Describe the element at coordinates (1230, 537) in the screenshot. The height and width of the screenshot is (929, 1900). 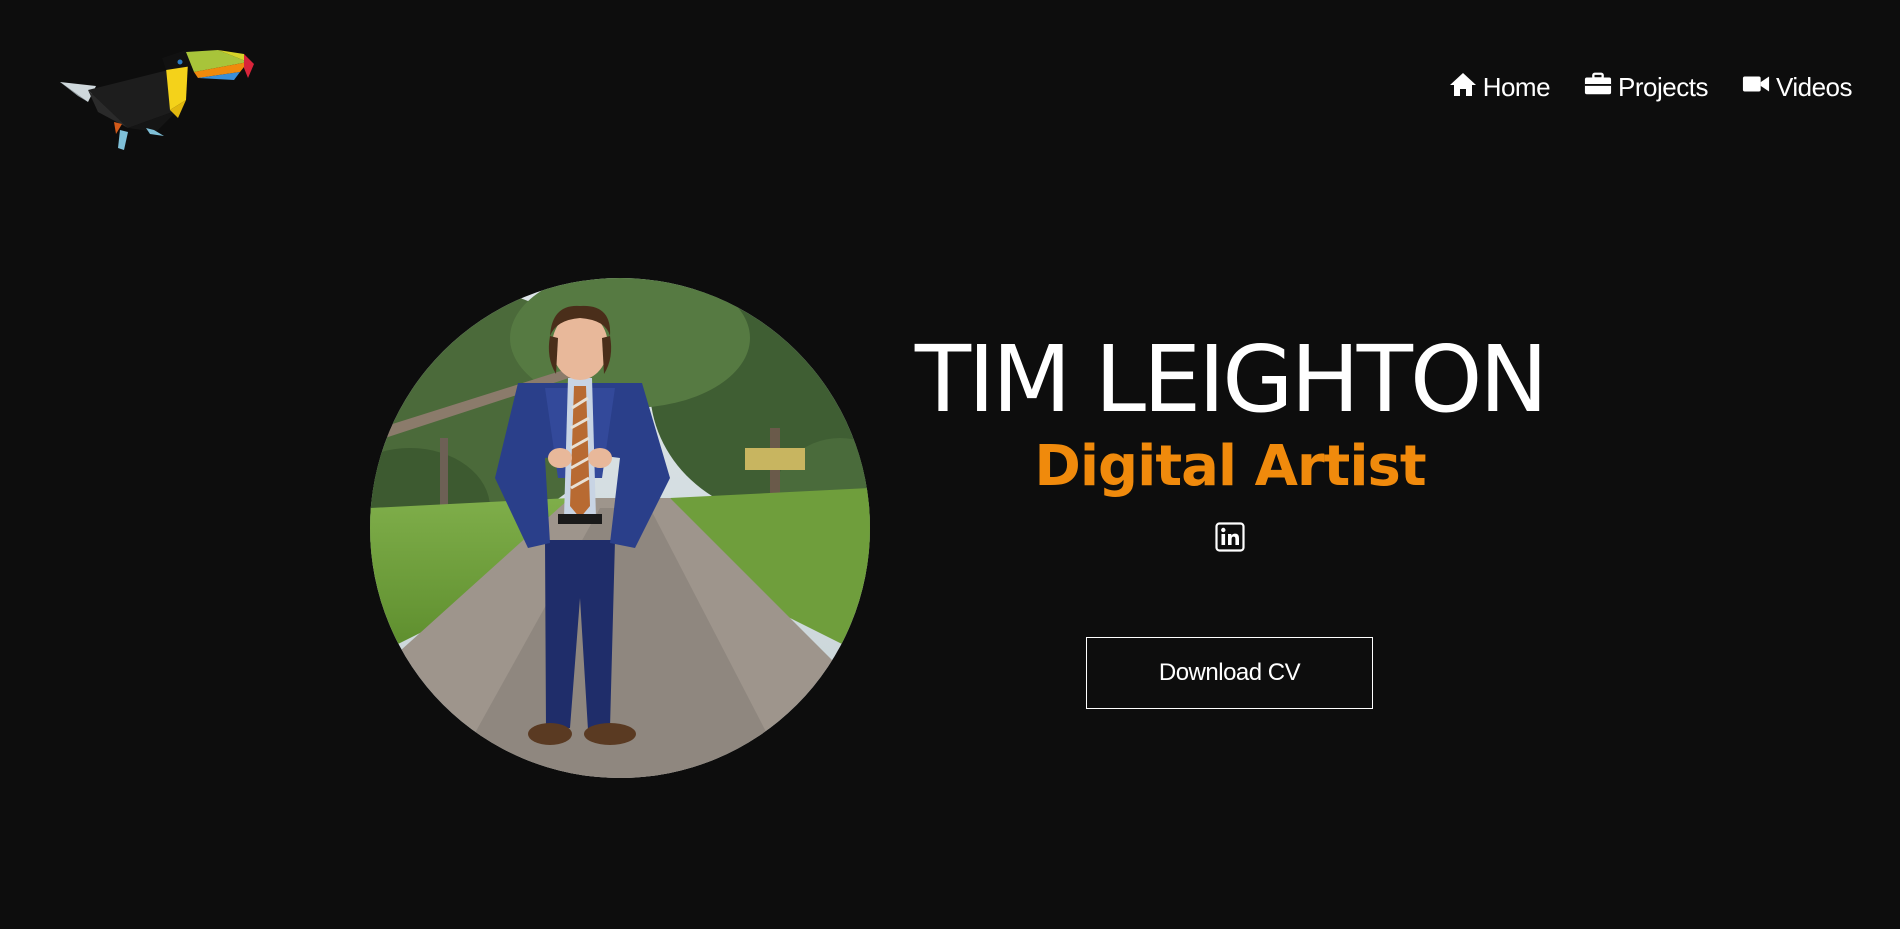
I see `linkedin-icon` at that location.